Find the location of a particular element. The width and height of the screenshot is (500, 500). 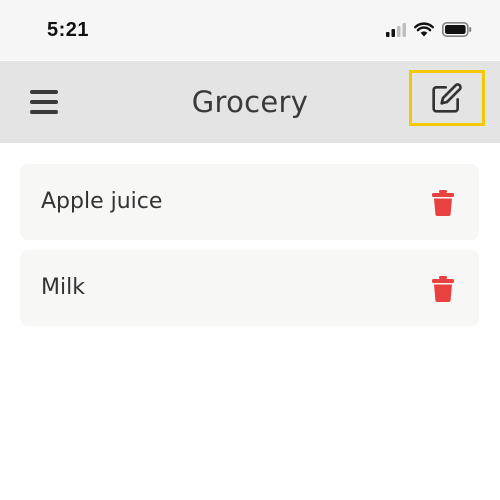

status-bar: 5:21 is located at coordinates (250, 30).